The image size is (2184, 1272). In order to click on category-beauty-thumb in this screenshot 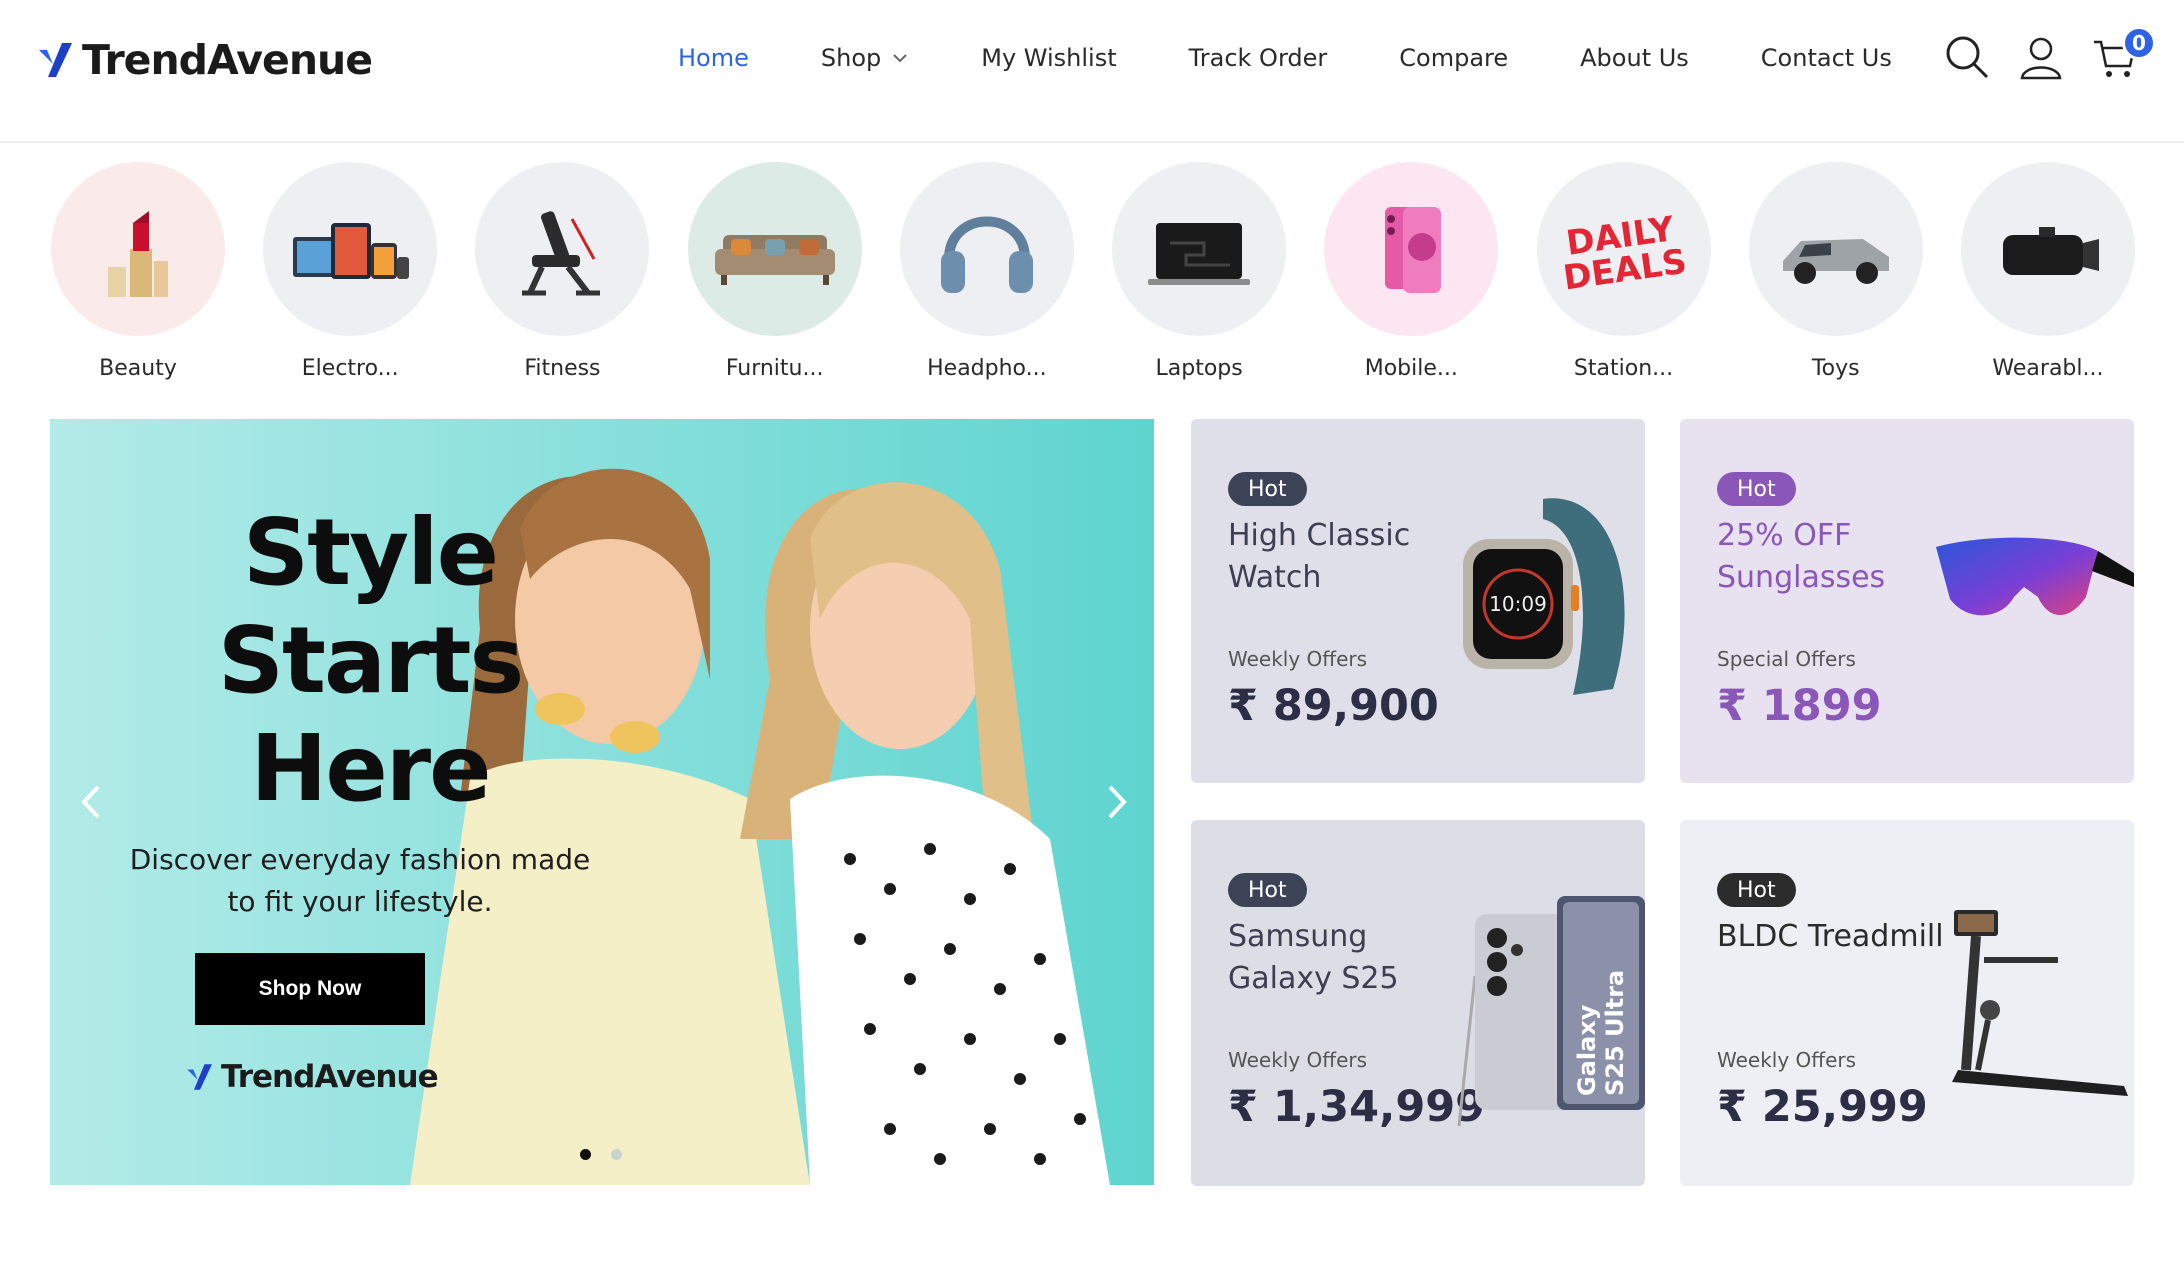, I will do `click(138, 249)`.